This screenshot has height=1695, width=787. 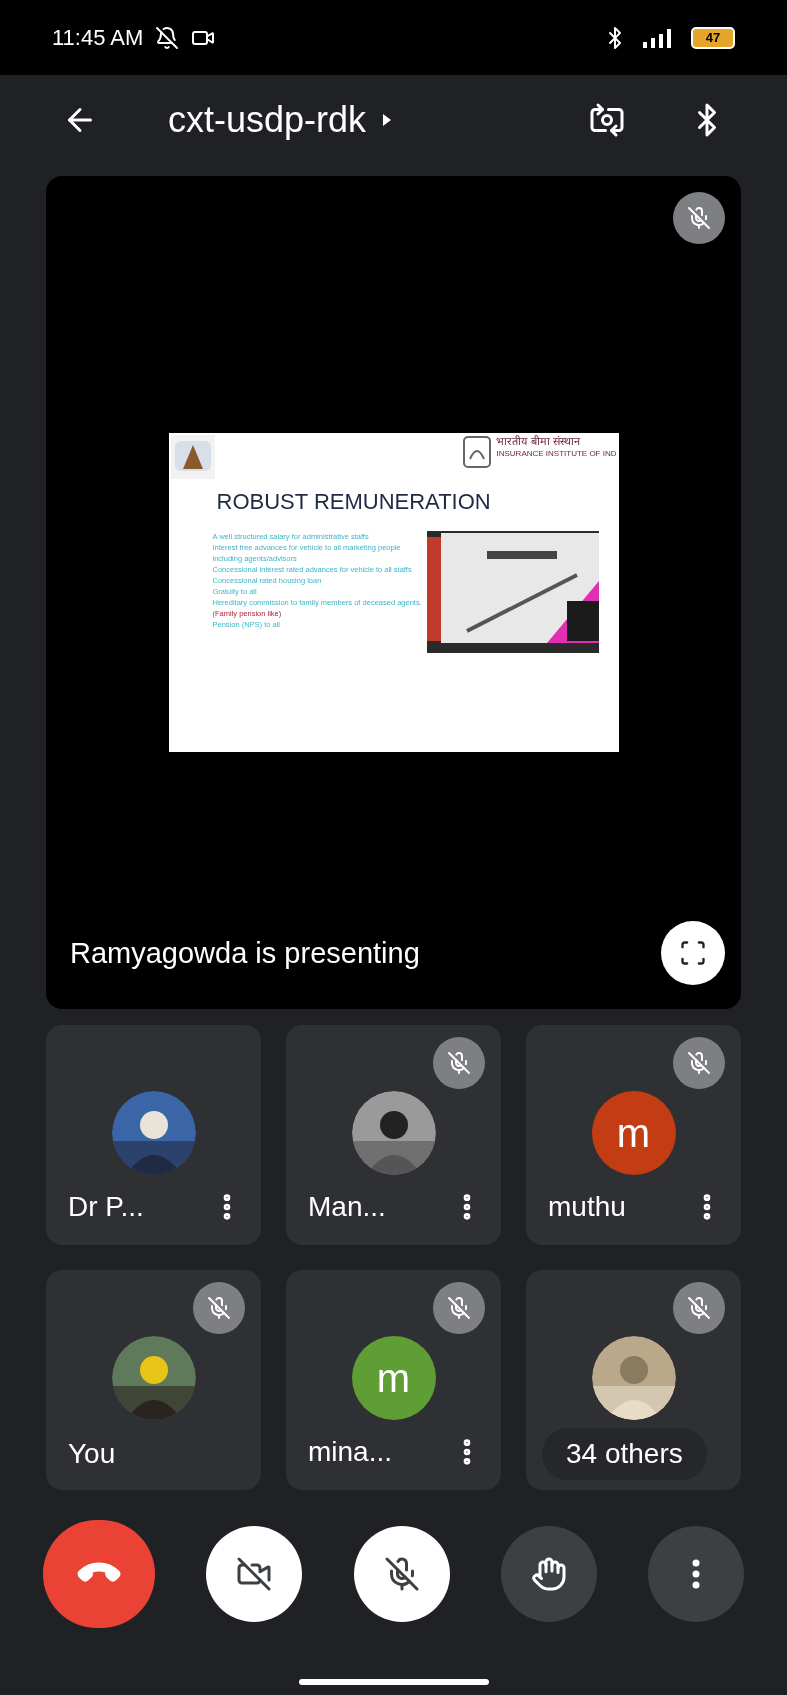 What do you see at coordinates (713, 37) in the screenshot?
I see `battery-indicator: 47` at bounding box center [713, 37].